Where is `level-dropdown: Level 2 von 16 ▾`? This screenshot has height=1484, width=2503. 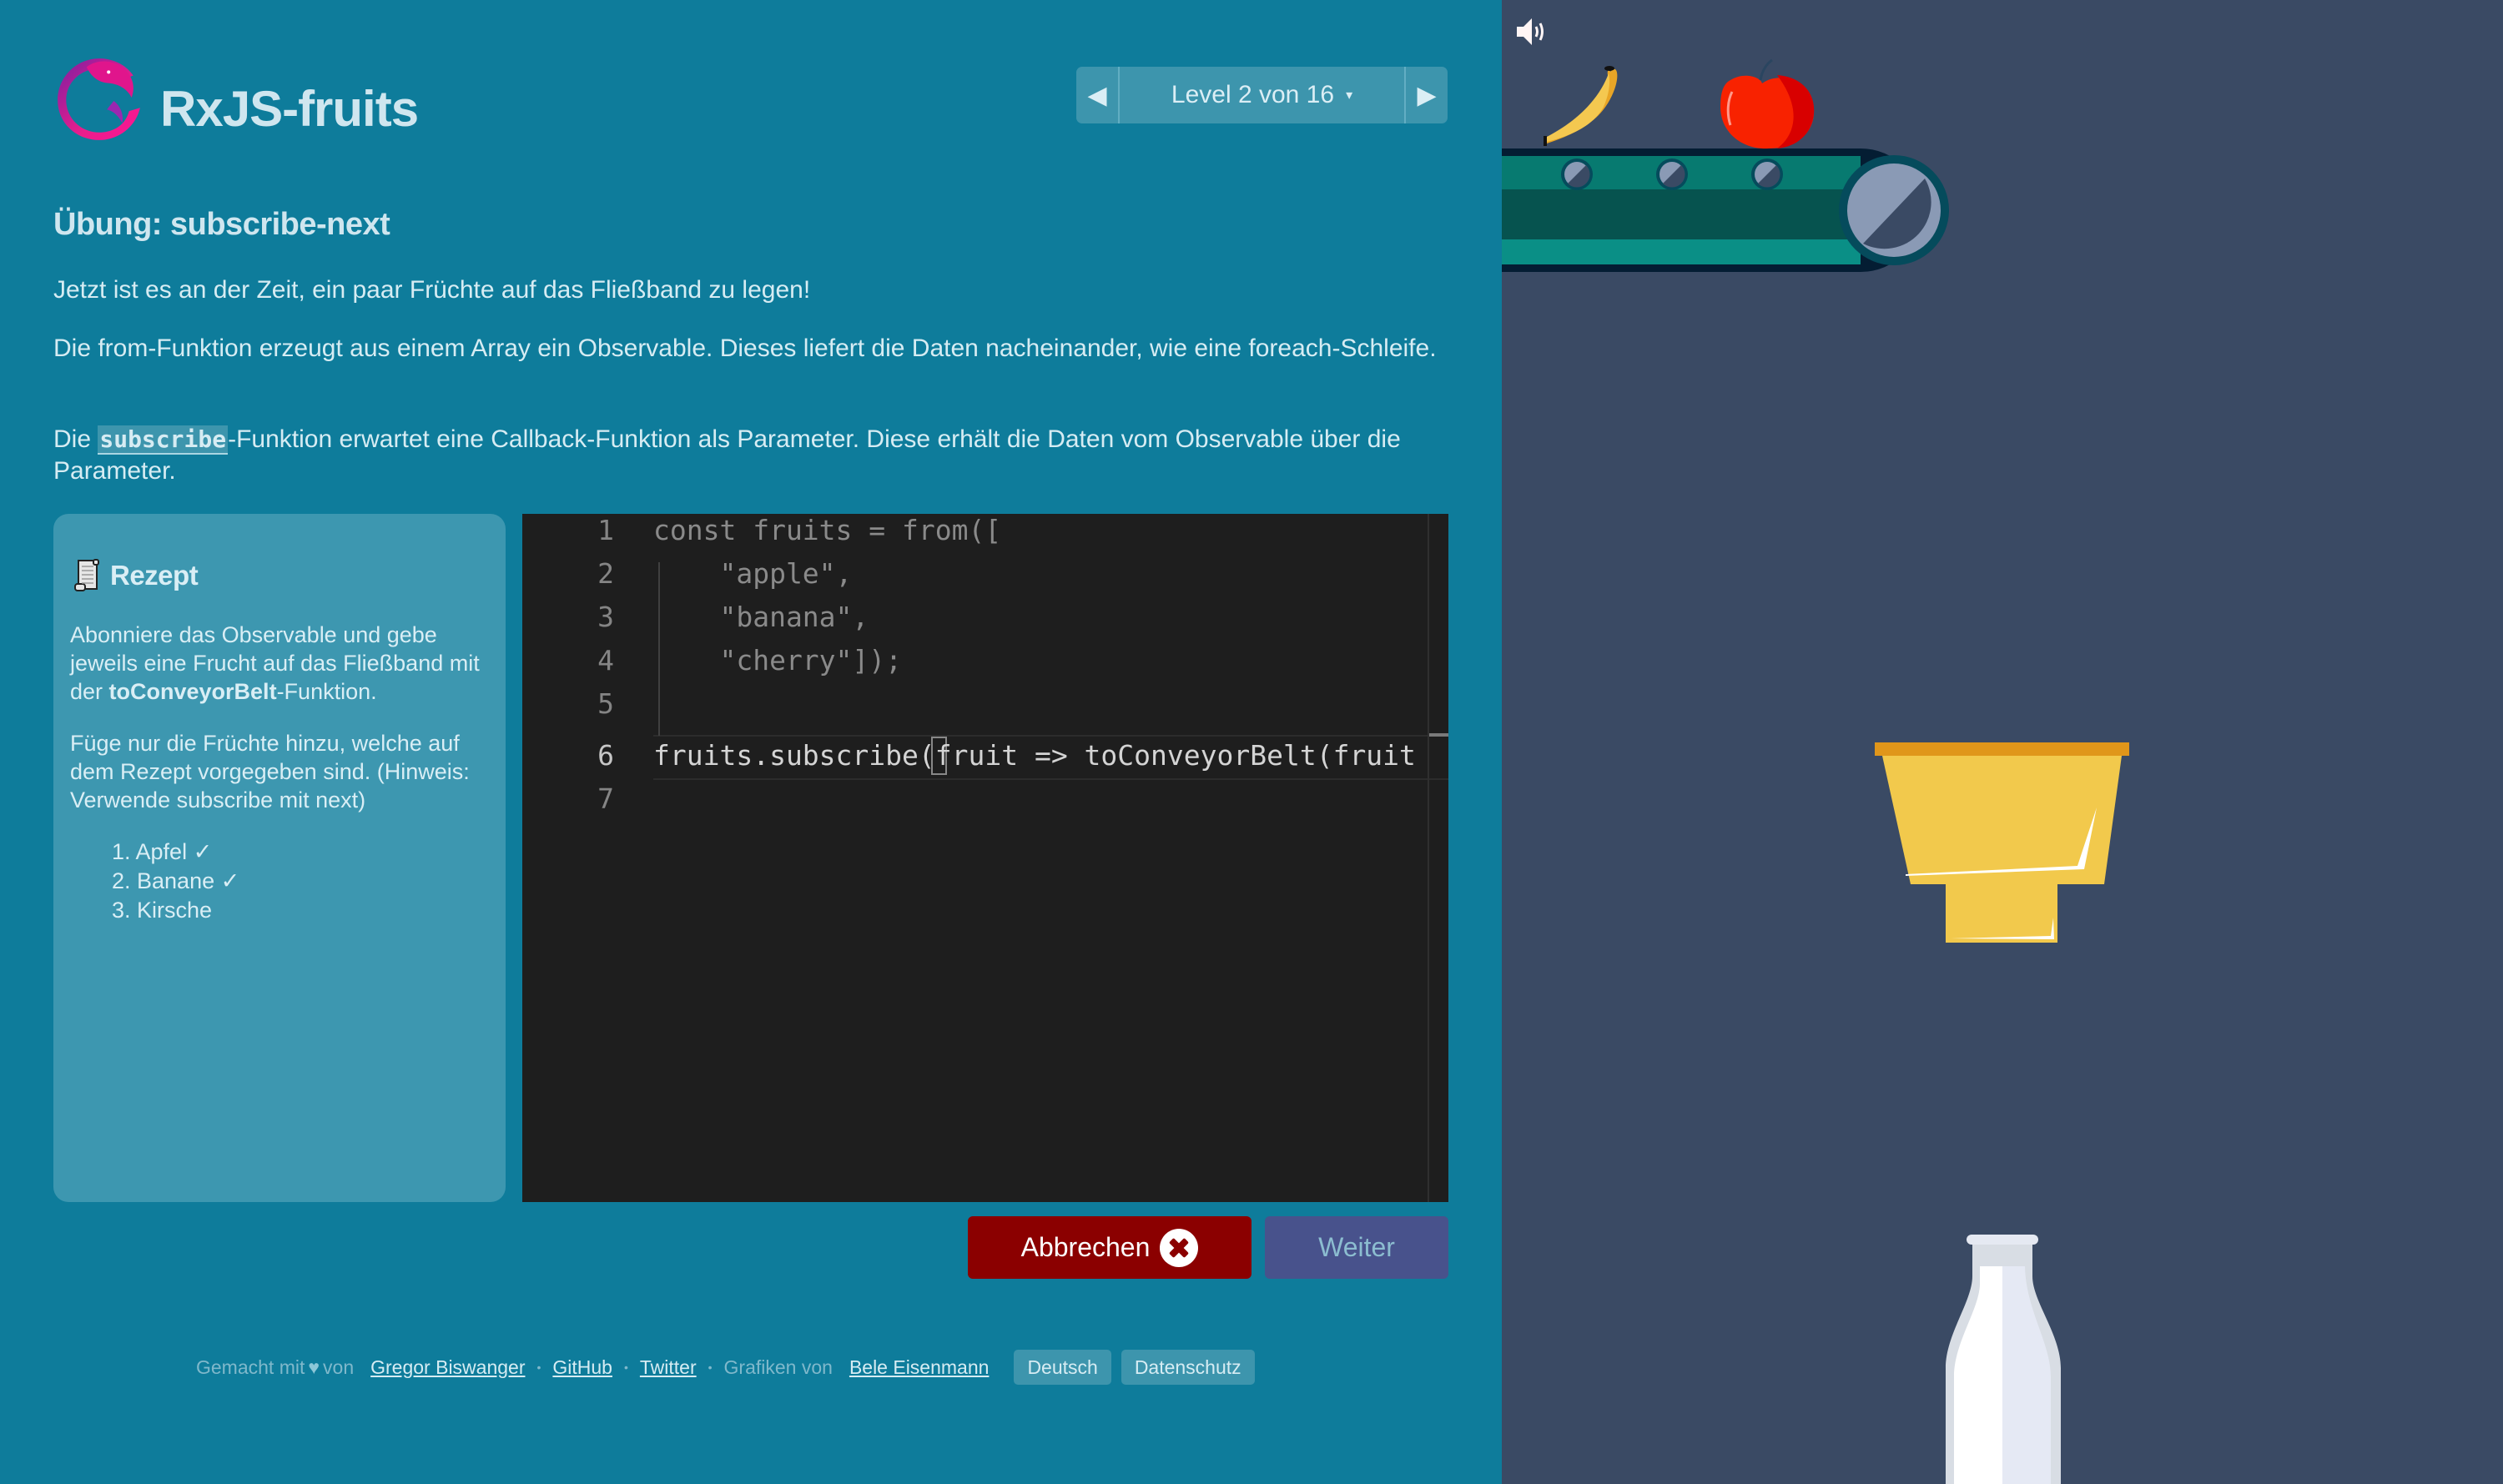
level-dropdown: Level 2 von 16 ▾ is located at coordinates (1262, 95).